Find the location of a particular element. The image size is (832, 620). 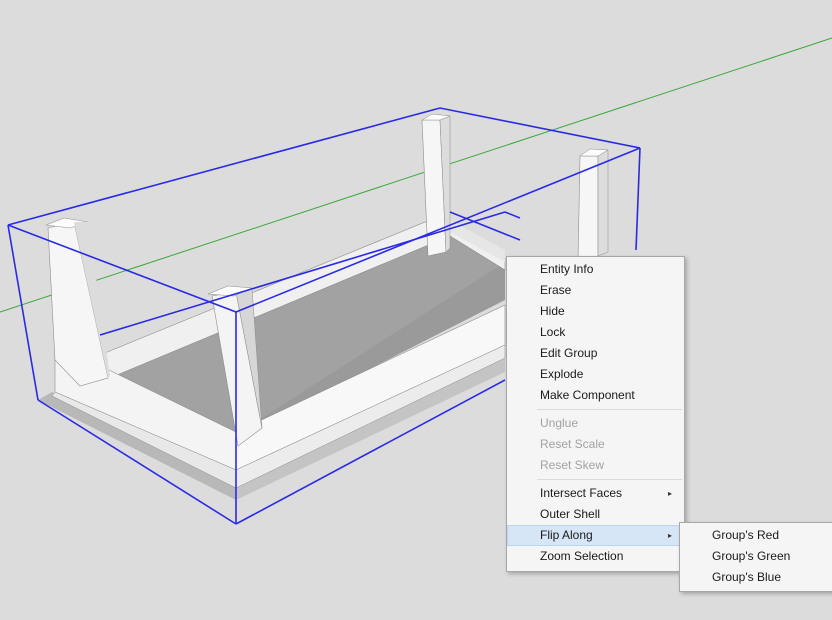

flip-along-submenu: Group's Red Group's Green Group's Blue is located at coordinates (755, 557).